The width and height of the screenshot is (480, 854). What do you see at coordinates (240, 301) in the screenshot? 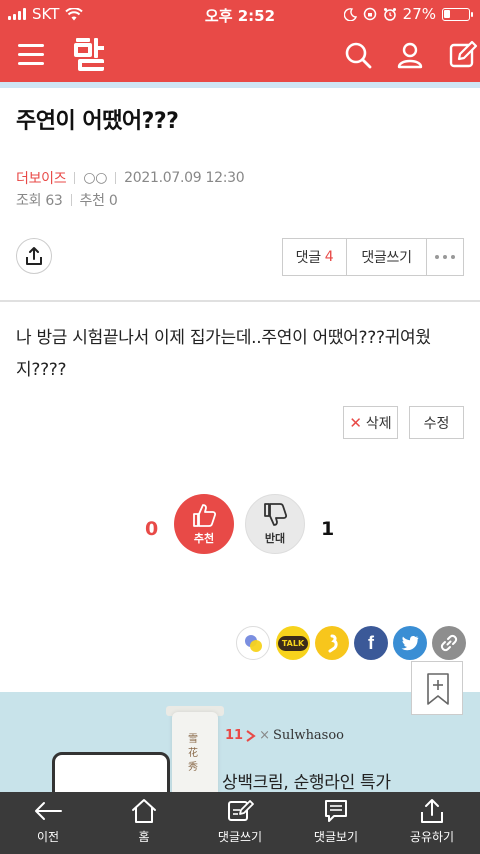
I see `content-divider` at bounding box center [240, 301].